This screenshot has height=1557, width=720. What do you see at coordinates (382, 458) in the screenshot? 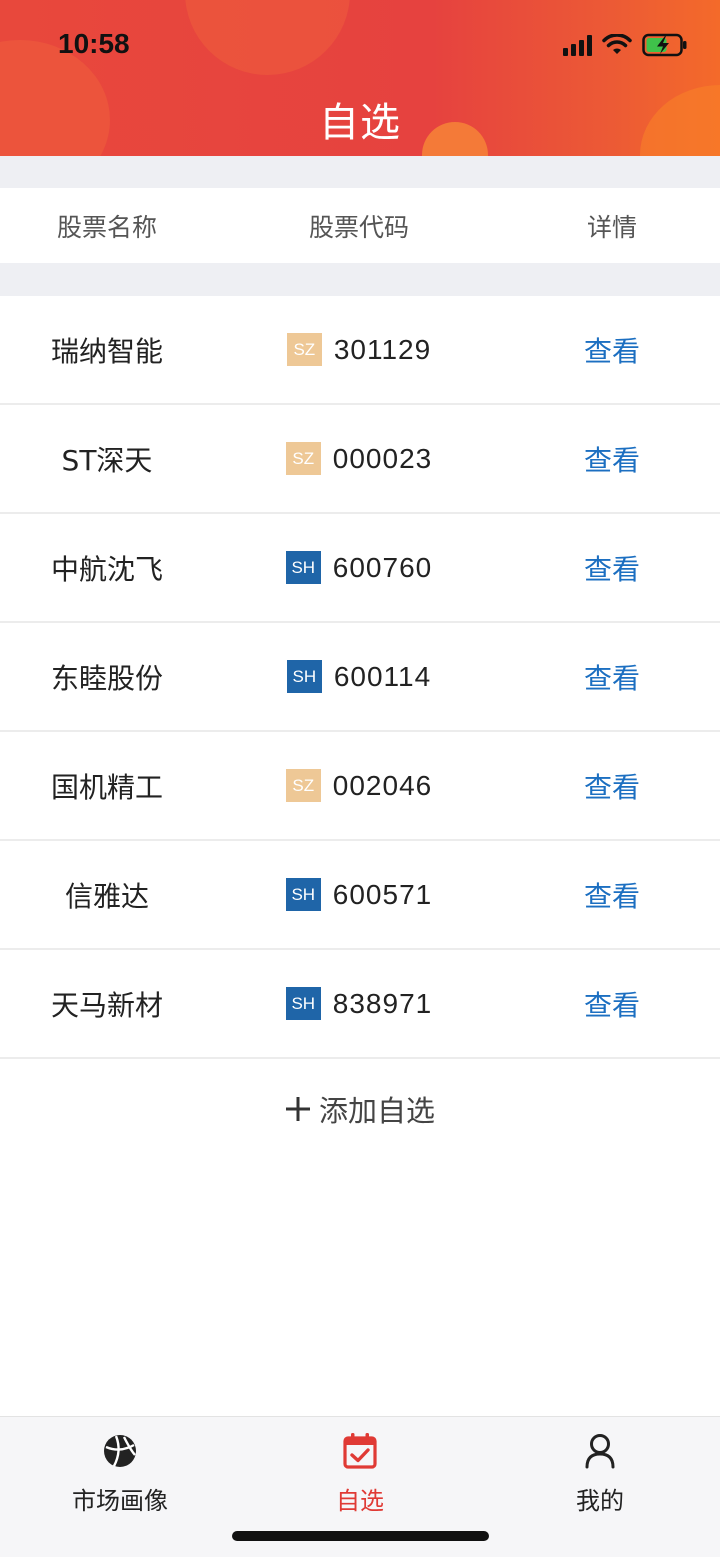
I see `stock-code: 000023` at bounding box center [382, 458].